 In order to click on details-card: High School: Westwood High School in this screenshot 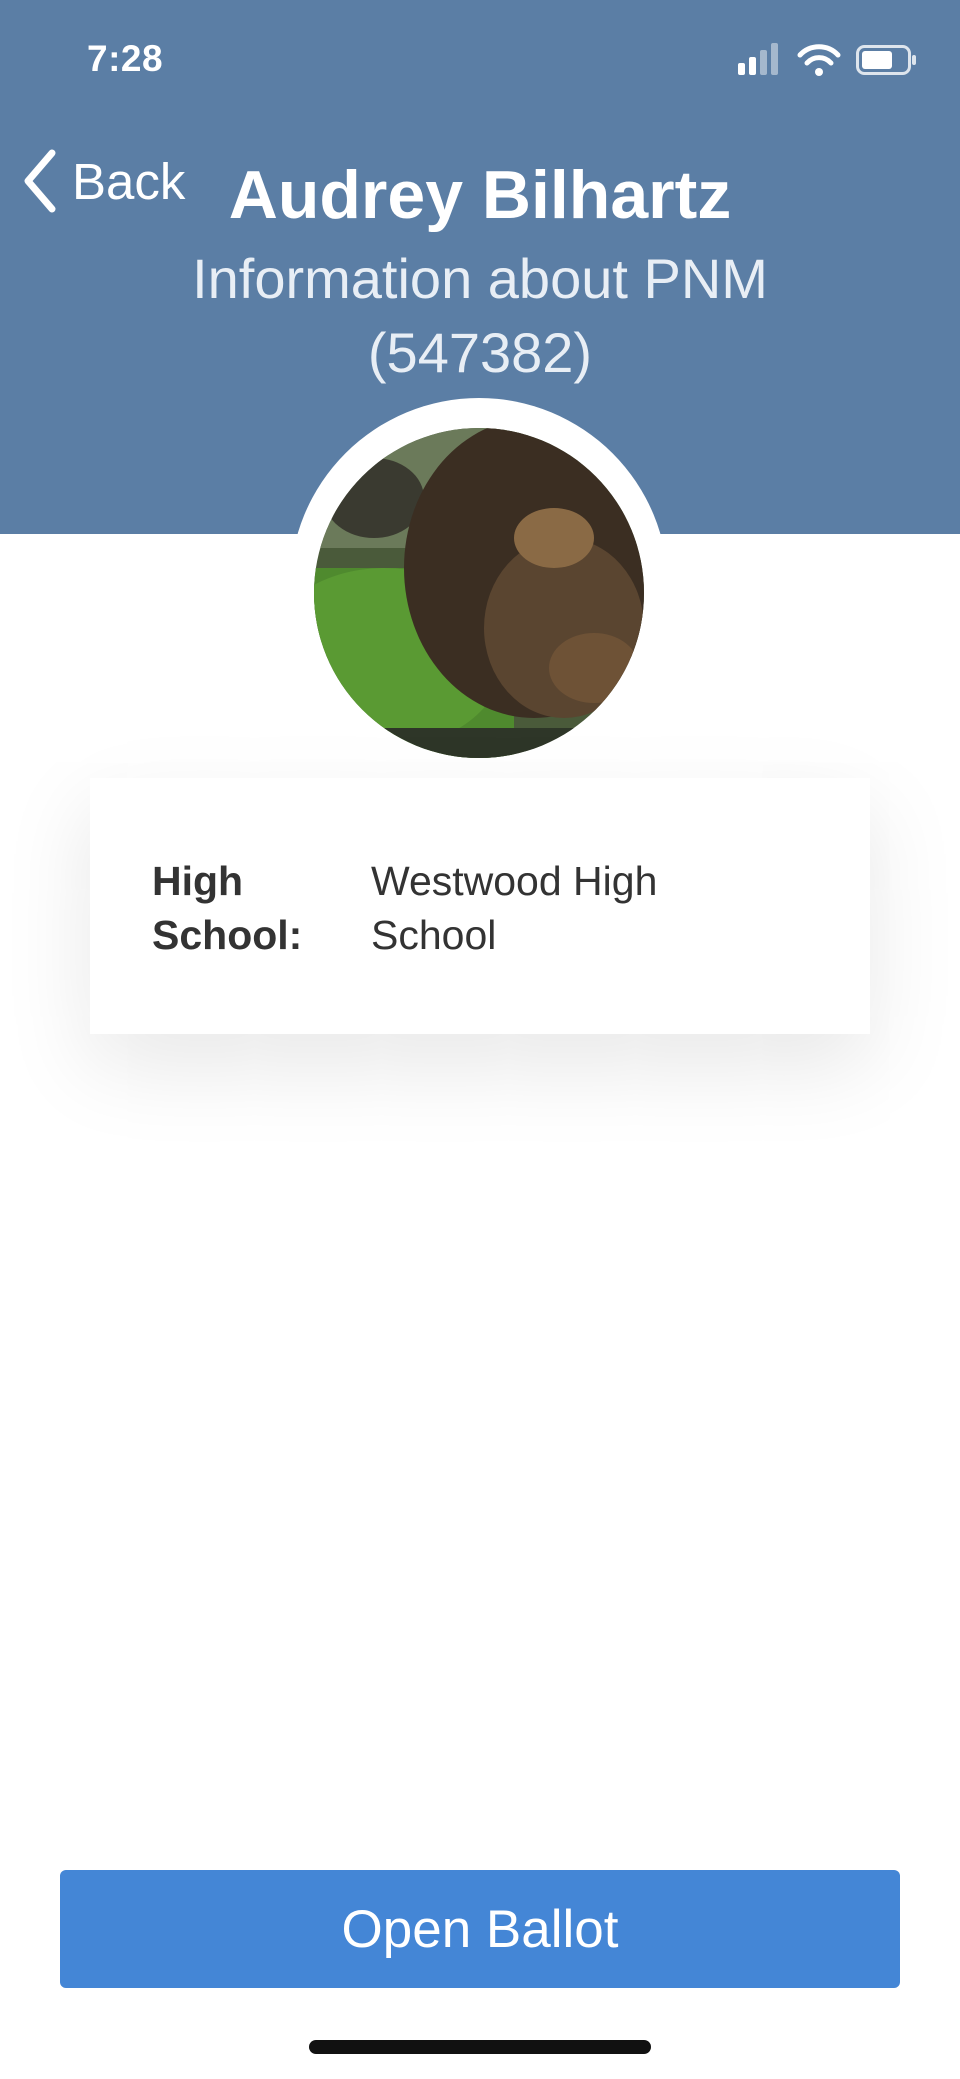, I will do `click(480, 906)`.